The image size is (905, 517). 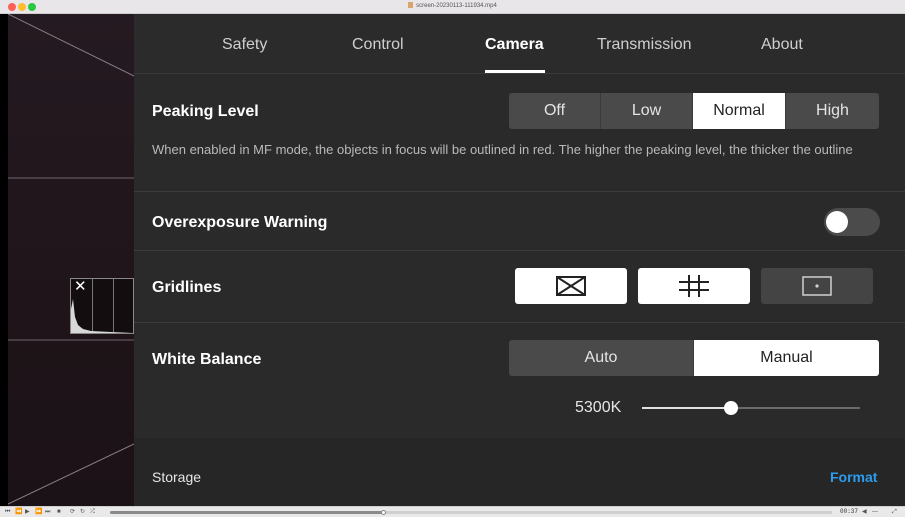 What do you see at coordinates (555, 111) in the screenshot?
I see `peaking-option-off: Off` at bounding box center [555, 111].